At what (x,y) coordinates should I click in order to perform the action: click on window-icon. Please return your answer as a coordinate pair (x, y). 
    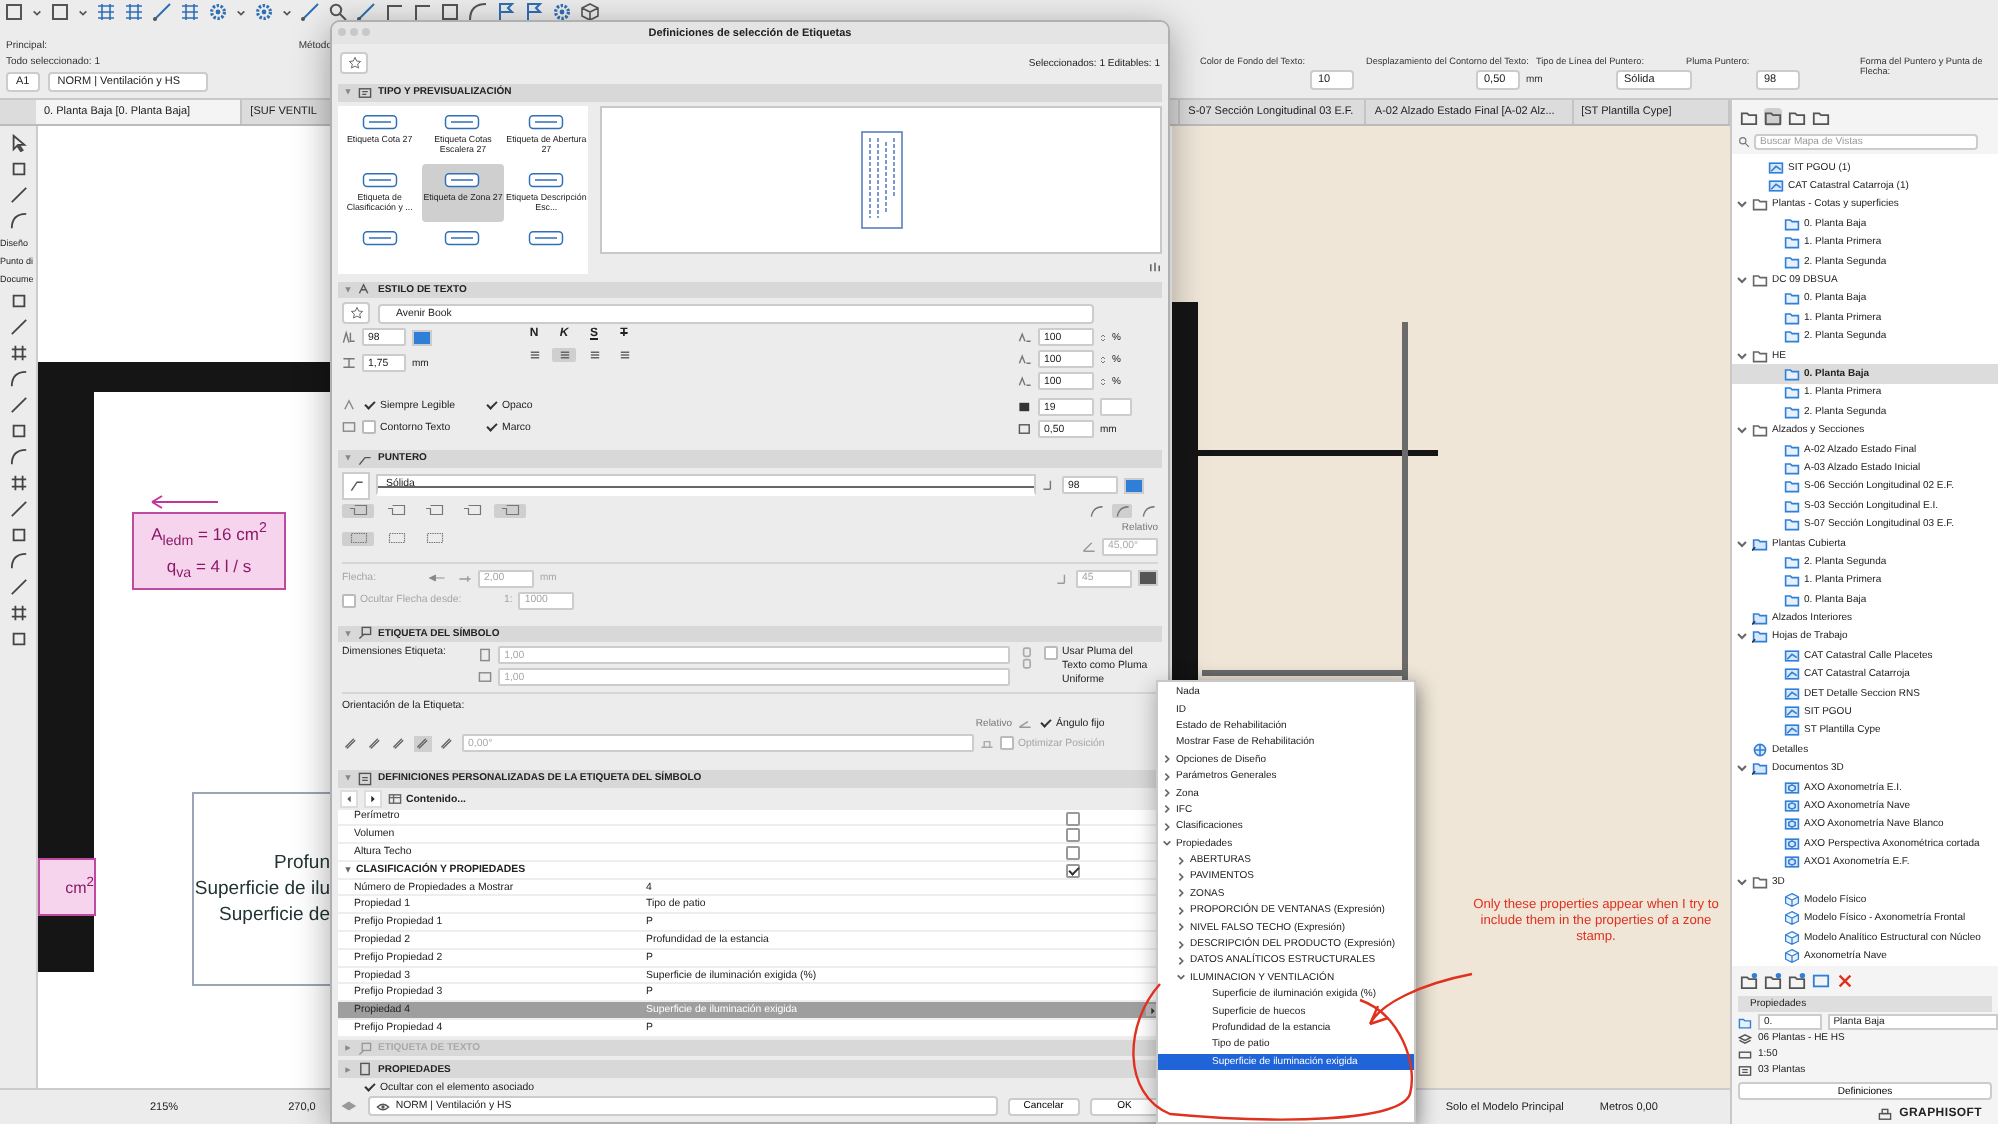
    Looking at the image, I should click on (1821, 980).